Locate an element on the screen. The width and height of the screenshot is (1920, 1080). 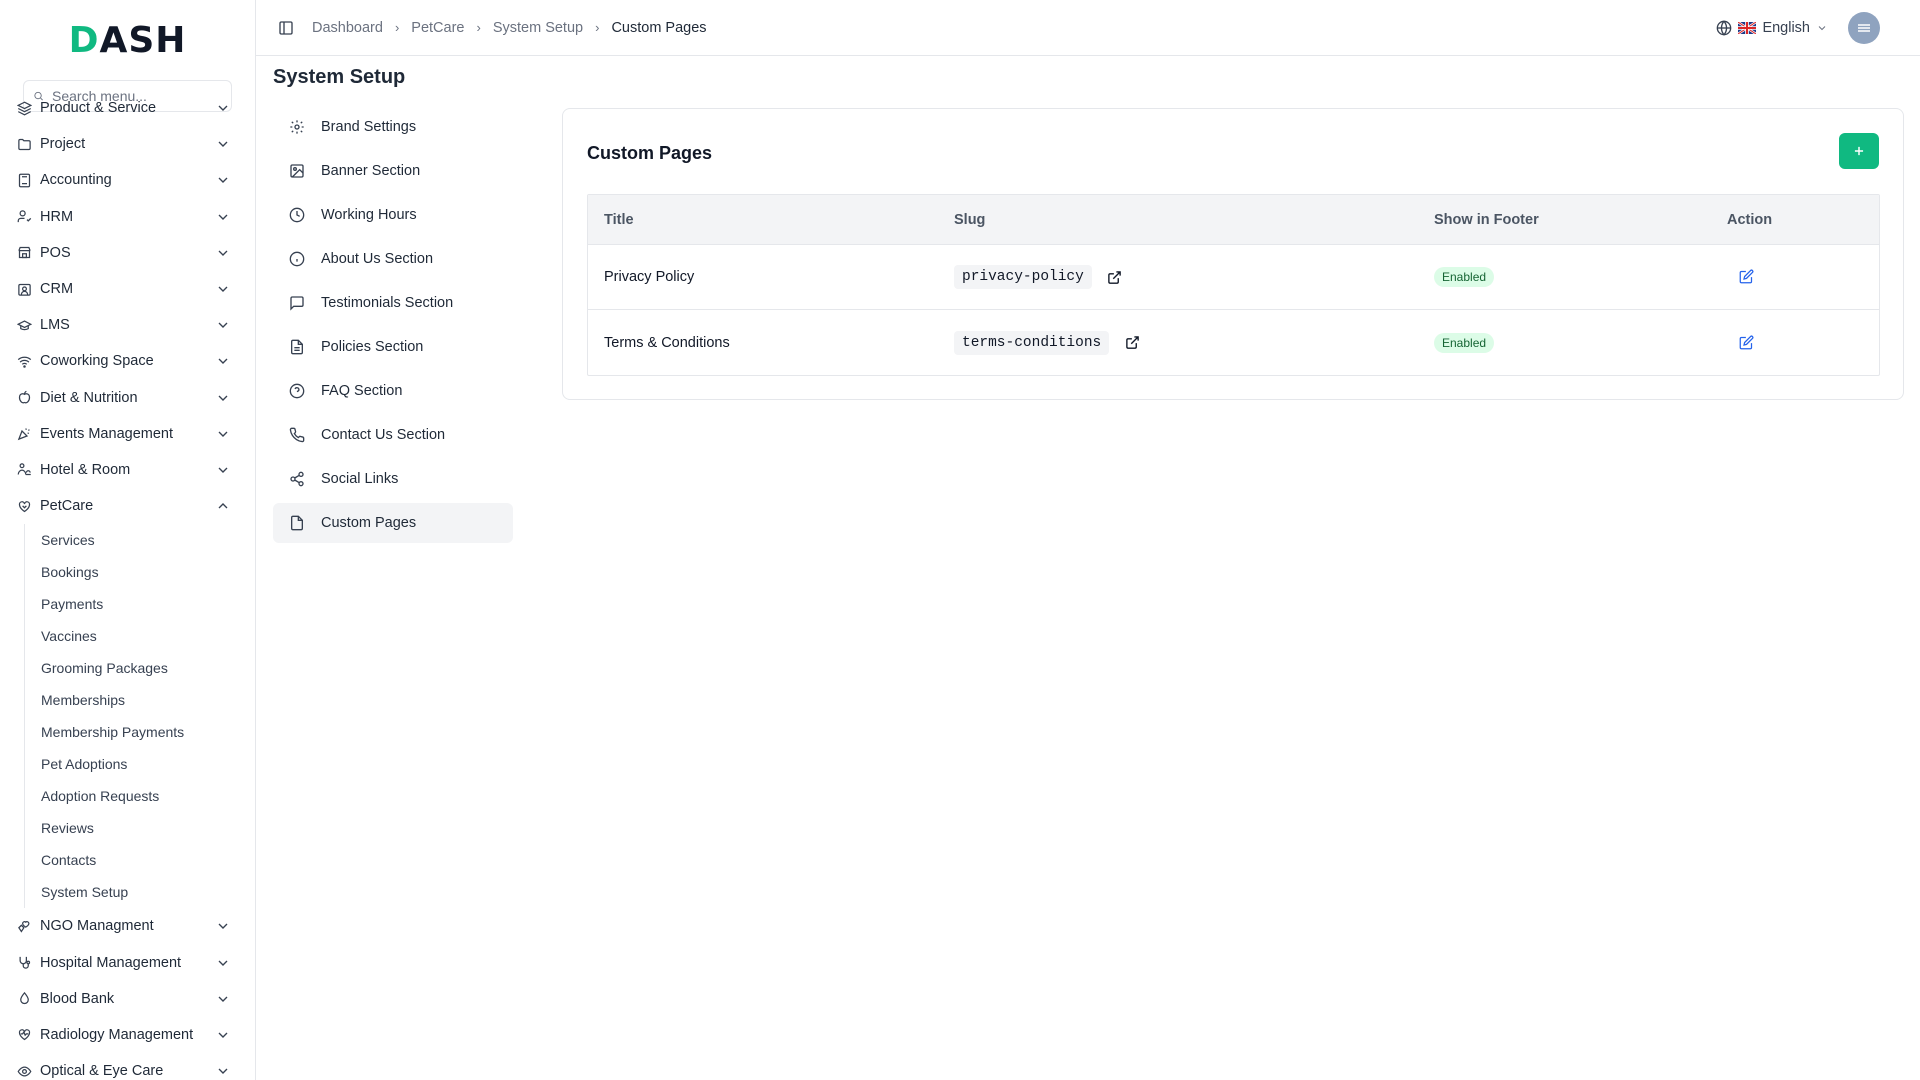
sidebar-item-label: POS is located at coordinates (55, 252).